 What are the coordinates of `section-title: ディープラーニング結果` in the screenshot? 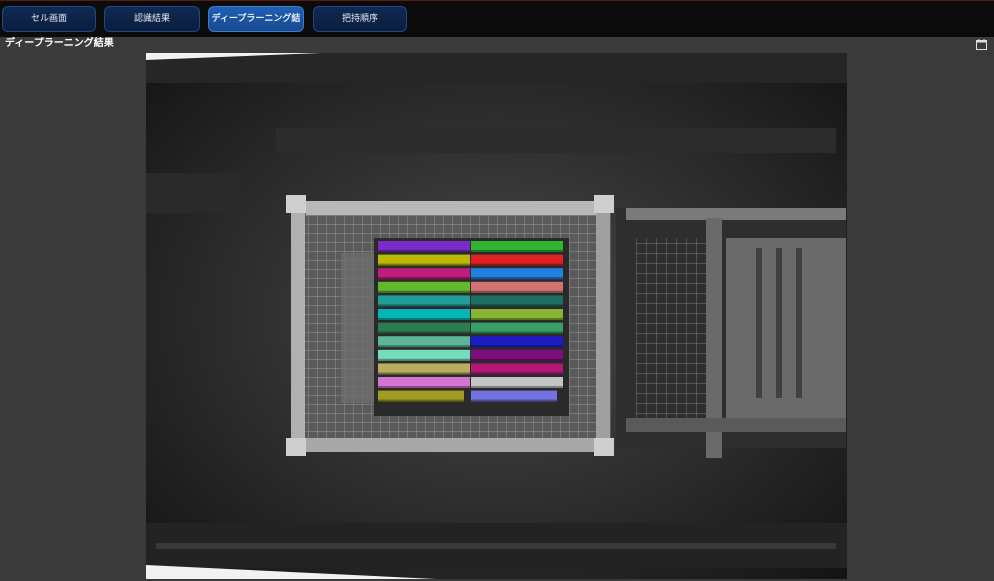 It's located at (59, 43).